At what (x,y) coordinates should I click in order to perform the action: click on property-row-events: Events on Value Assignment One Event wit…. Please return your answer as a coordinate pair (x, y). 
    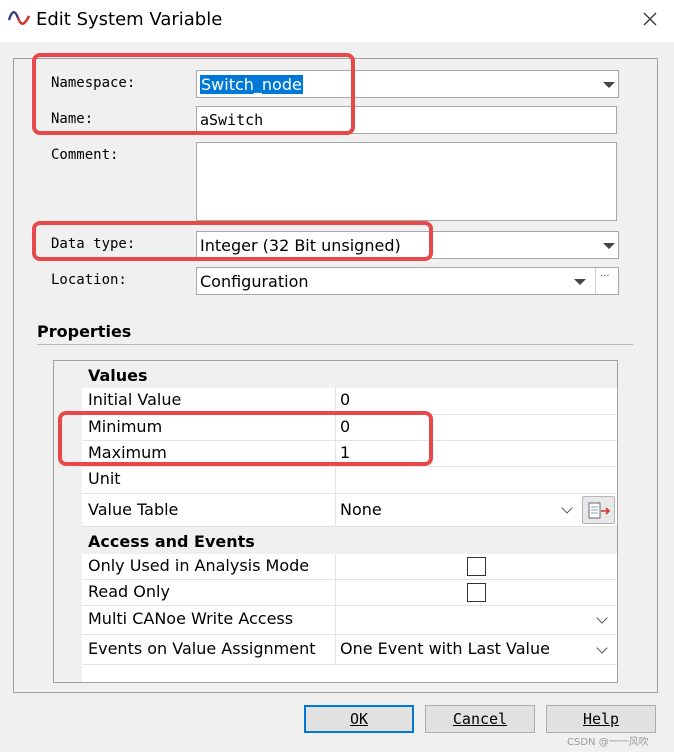
    Looking at the image, I should click on (349, 650).